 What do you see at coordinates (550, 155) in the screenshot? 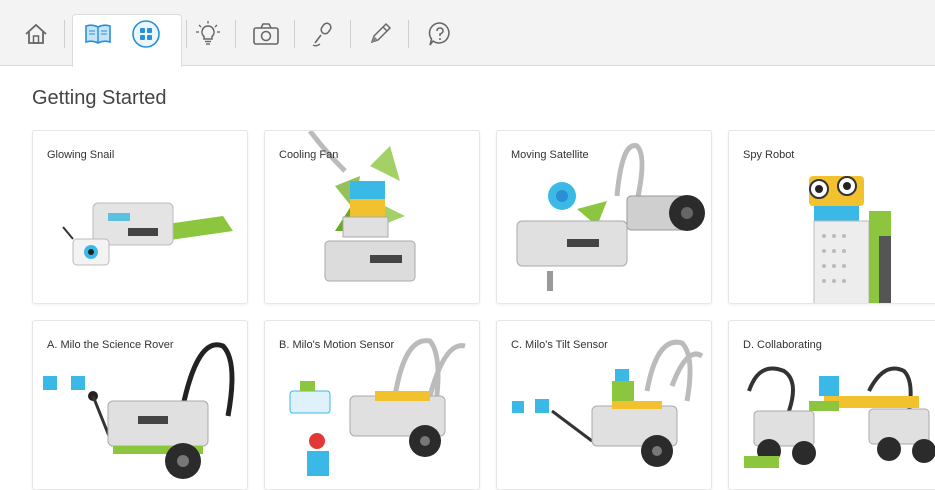
I see `project-title: Moving Satellite` at bounding box center [550, 155].